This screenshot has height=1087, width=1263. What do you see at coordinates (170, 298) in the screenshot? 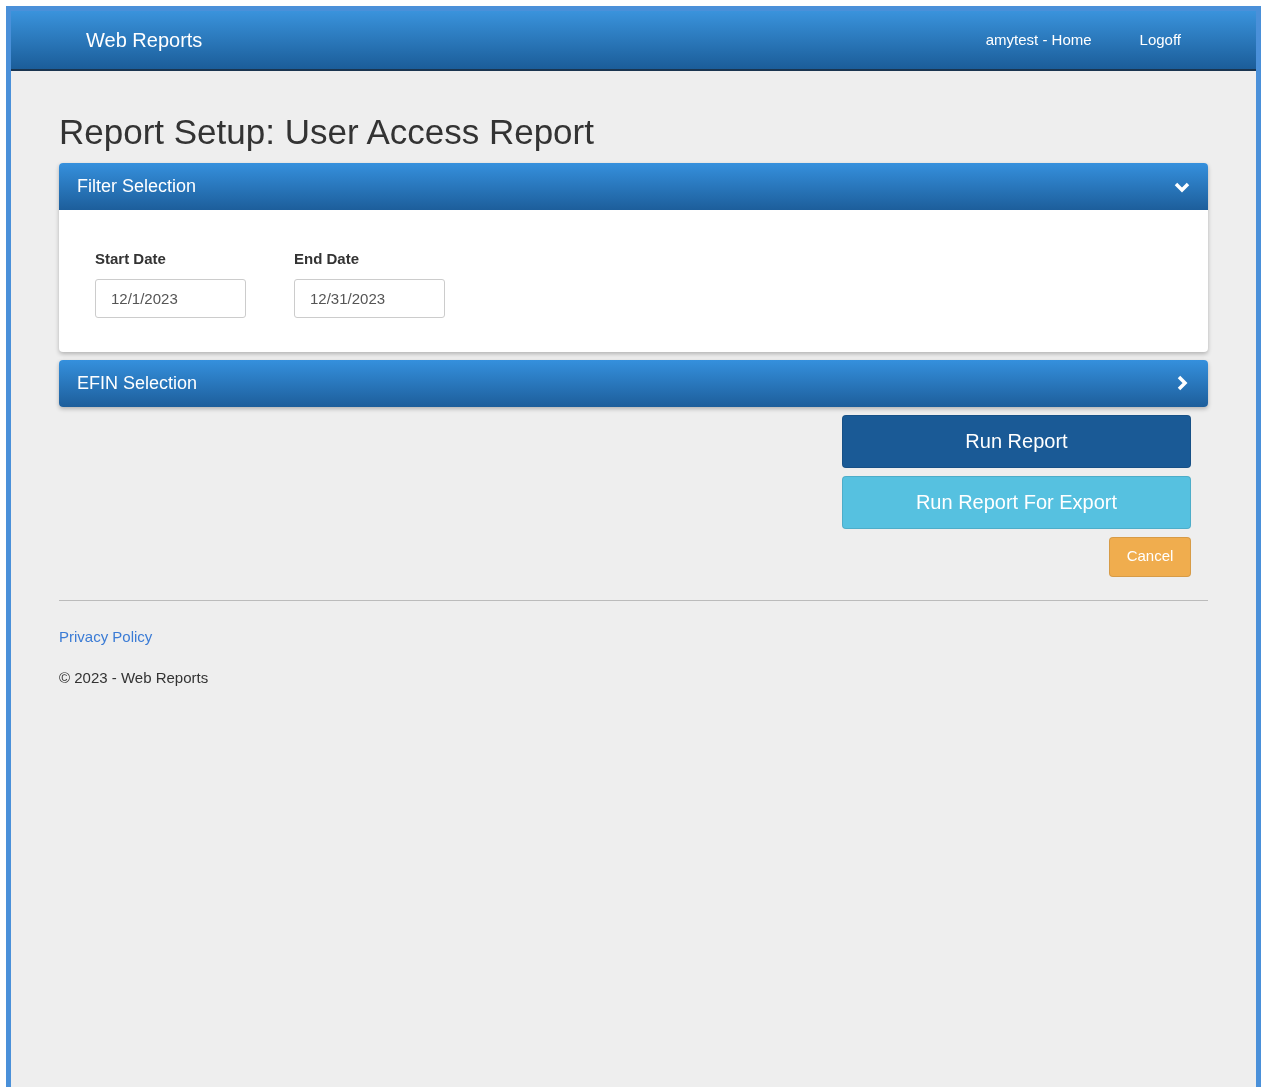
I see `date-field: 12/1/2023` at bounding box center [170, 298].